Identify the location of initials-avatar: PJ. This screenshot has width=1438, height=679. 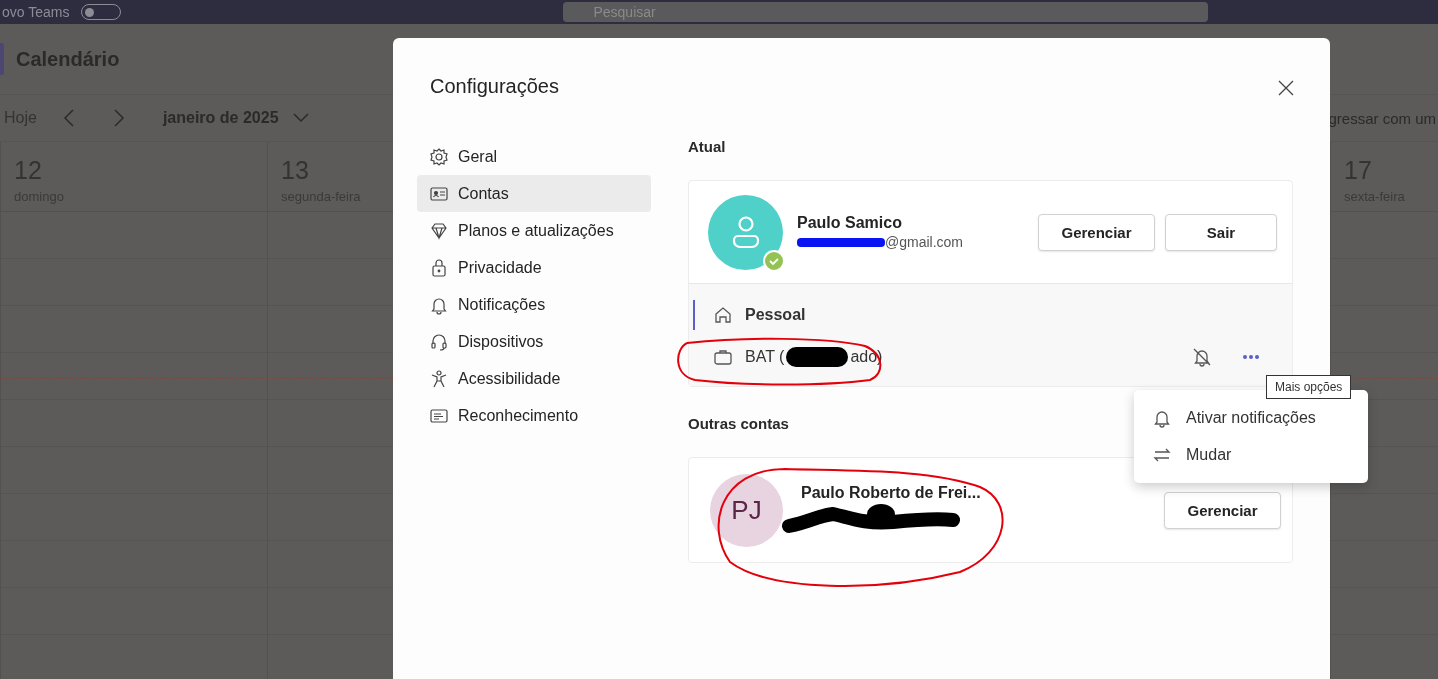
(746, 510).